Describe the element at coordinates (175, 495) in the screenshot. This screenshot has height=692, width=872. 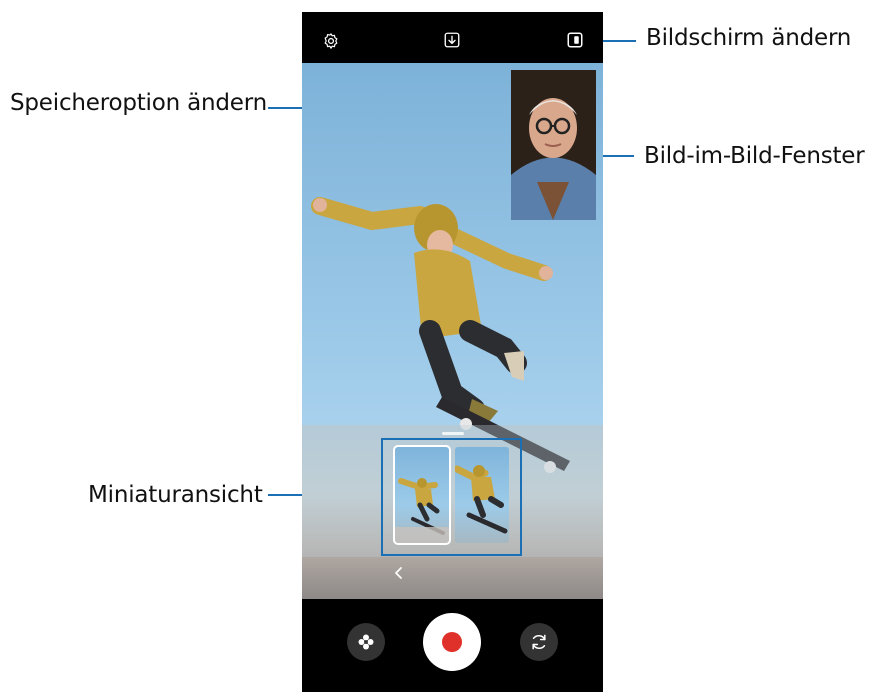
I see `callout-thumbnail-label: Miniaturansicht` at that location.